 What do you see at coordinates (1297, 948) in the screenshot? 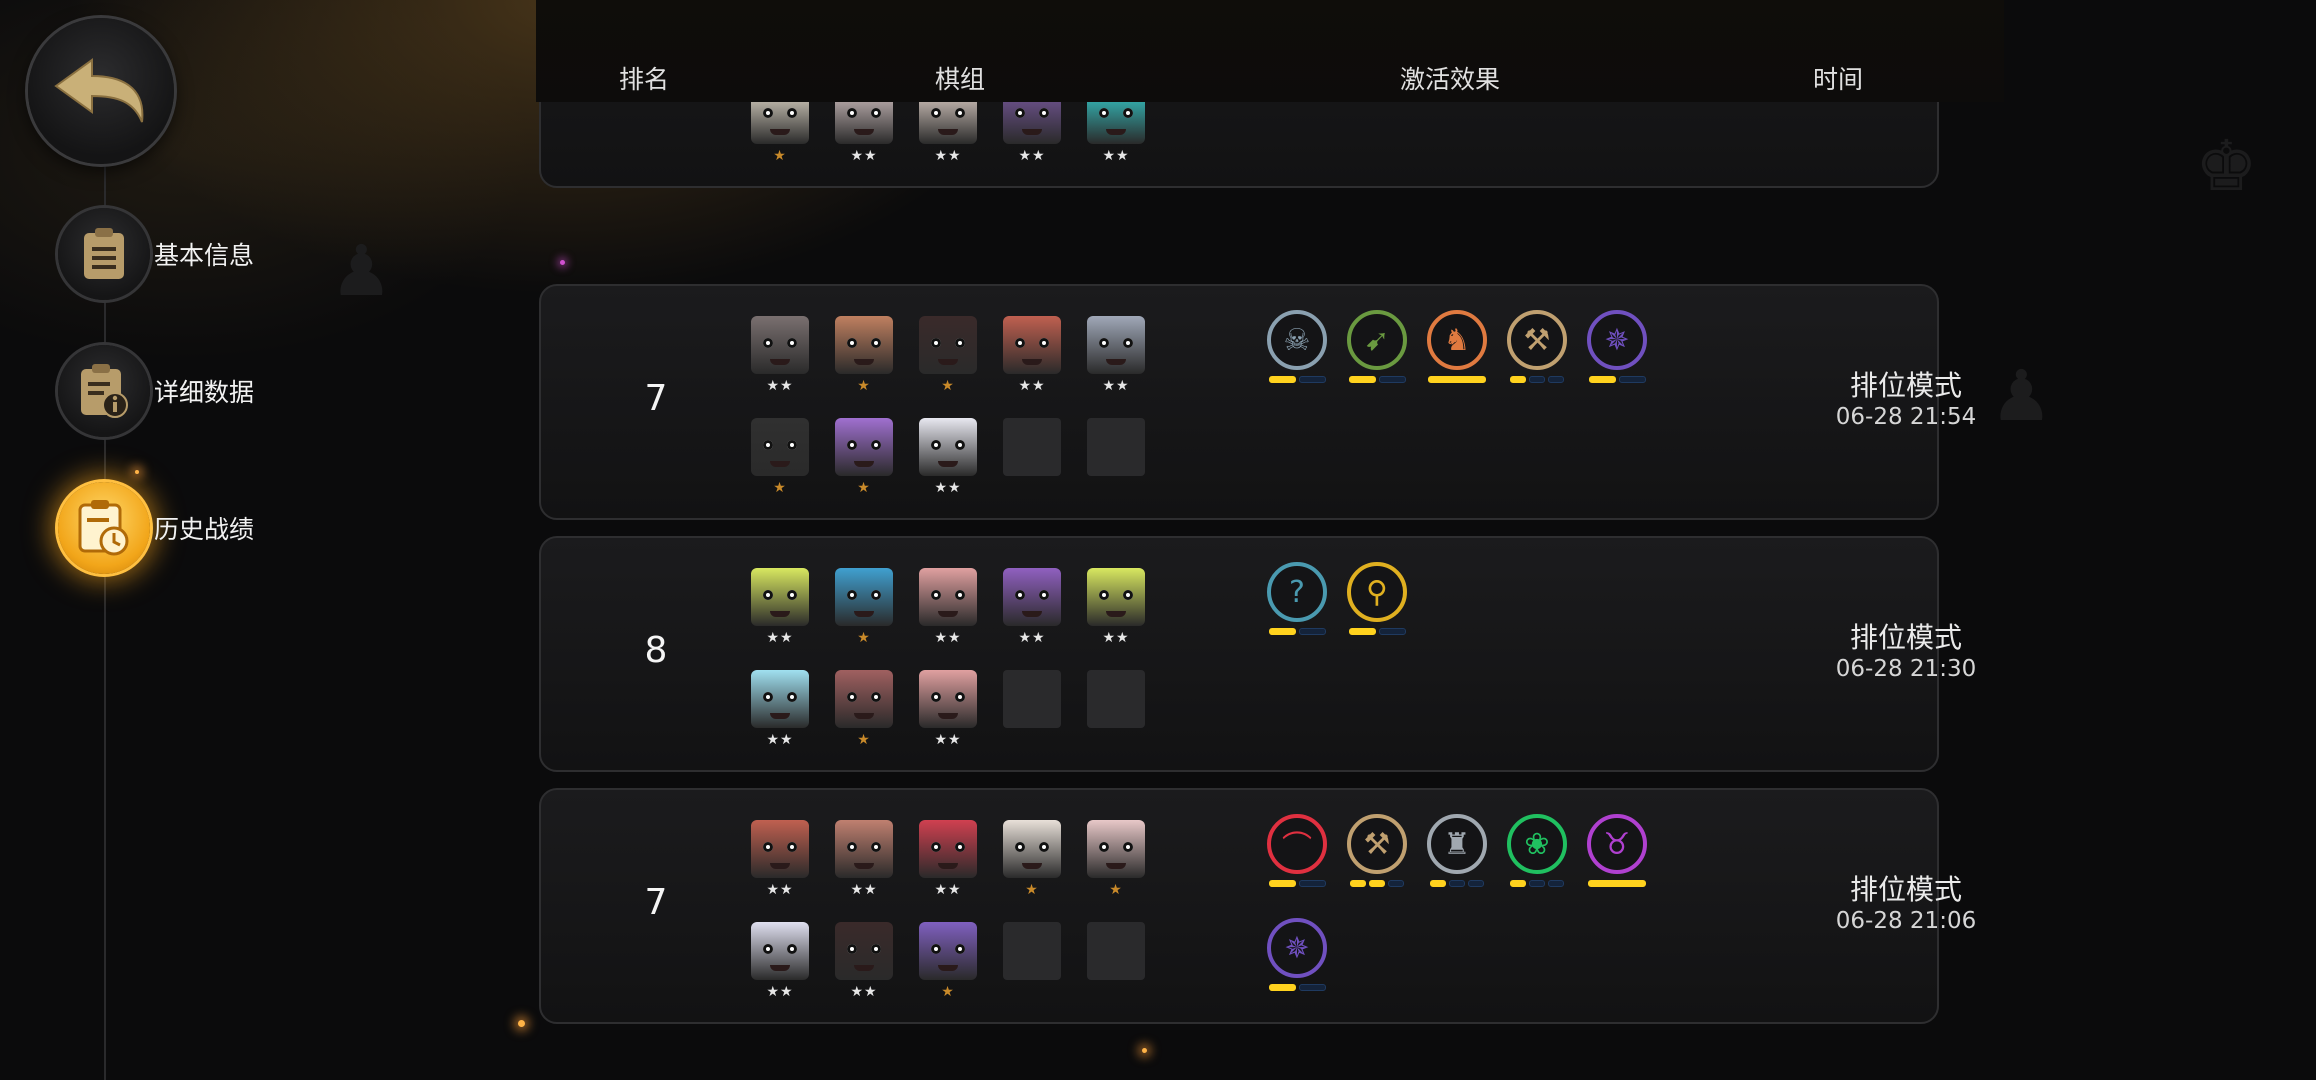
I see `fish-icon: ✵` at bounding box center [1297, 948].